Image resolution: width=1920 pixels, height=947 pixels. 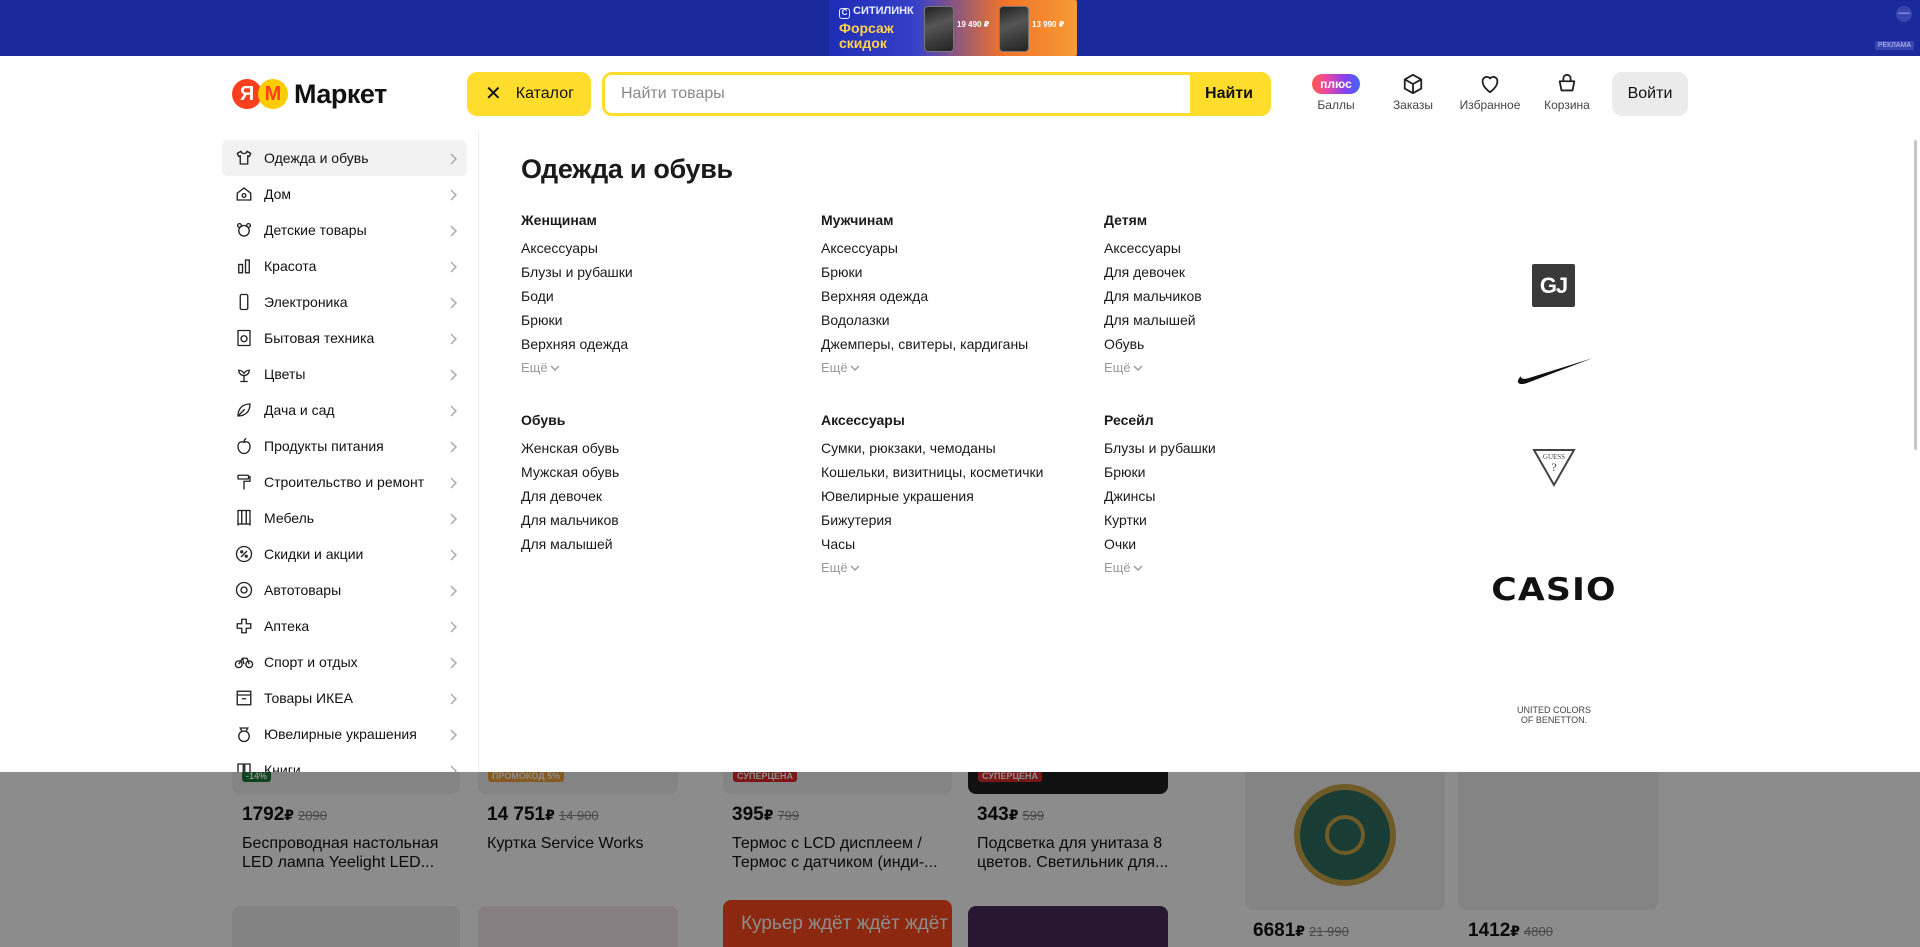 I want to click on subcategory-link: Кошельки, визитницы, косметички, so click(x=961, y=476).